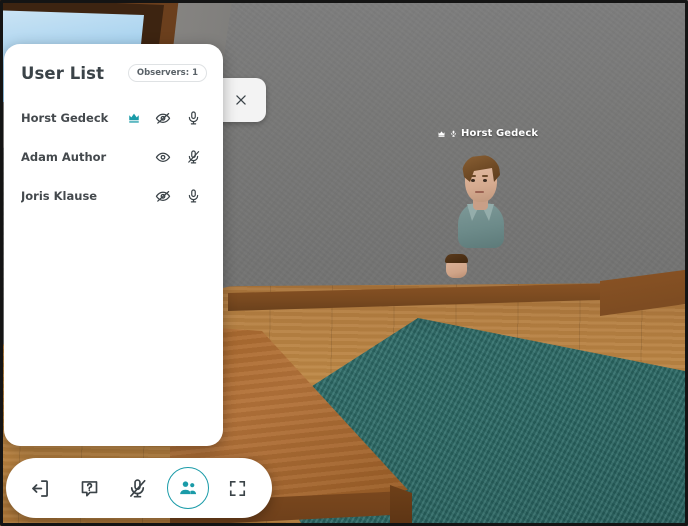  What do you see at coordinates (59, 195) in the screenshot?
I see `user-name: Joris Klause` at bounding box center [59, 195].